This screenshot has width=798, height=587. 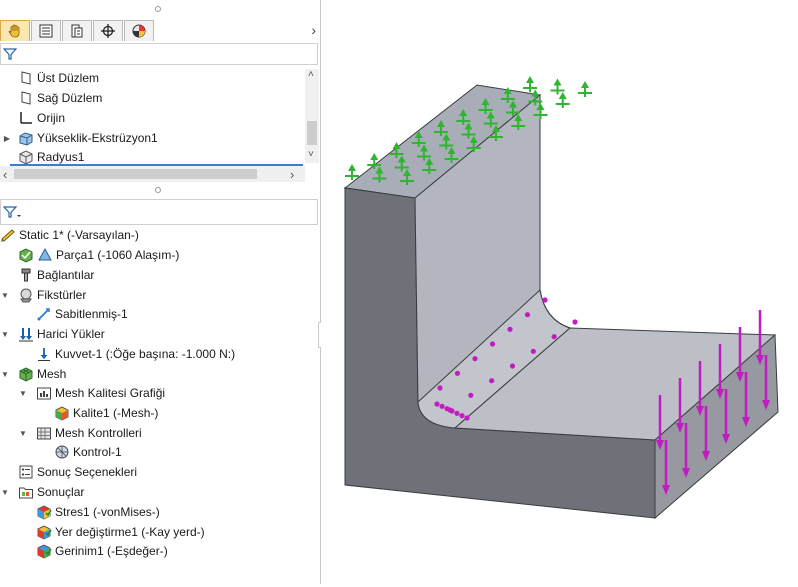 I want to click on sim-result-options-node: Sonuç Seçenekleri, so click(x=77, y=472).